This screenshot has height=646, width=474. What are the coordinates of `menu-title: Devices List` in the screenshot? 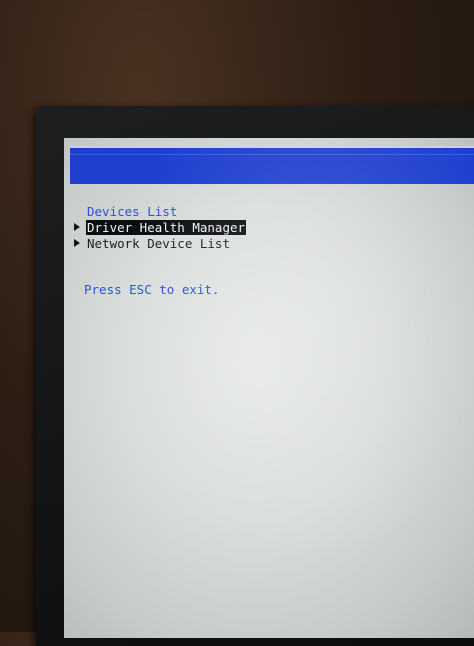 It's located at (132, 211).